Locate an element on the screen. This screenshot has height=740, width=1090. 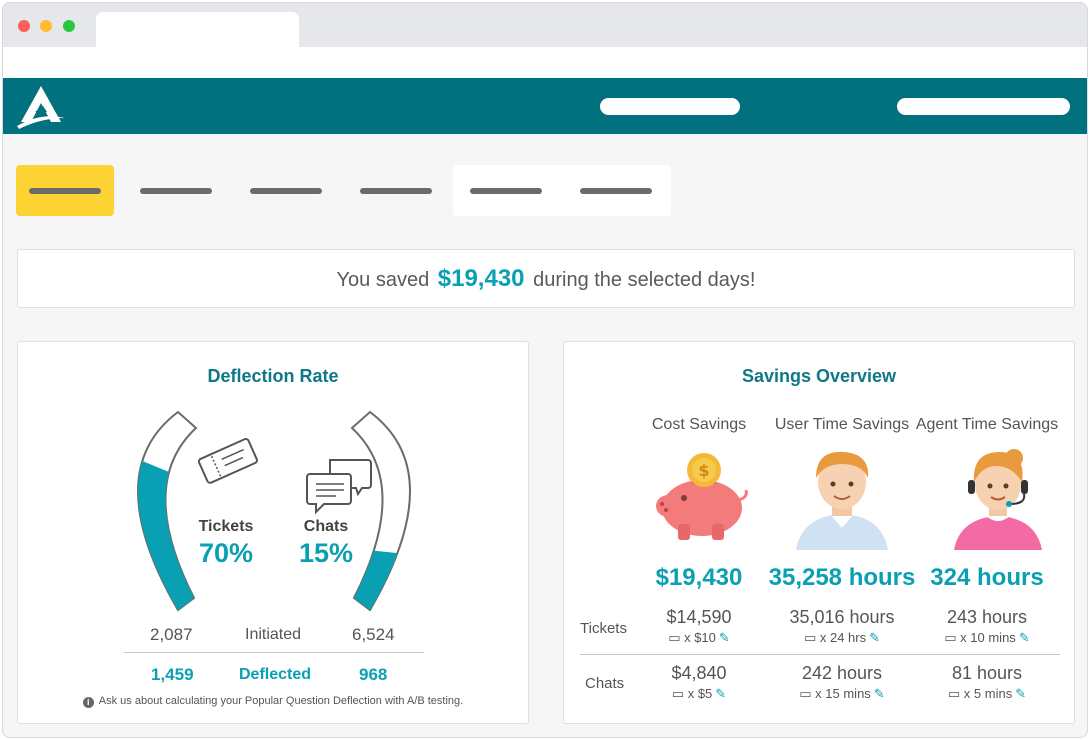
chats-cost-value: $4,840 is located at coordinates (699, 673).